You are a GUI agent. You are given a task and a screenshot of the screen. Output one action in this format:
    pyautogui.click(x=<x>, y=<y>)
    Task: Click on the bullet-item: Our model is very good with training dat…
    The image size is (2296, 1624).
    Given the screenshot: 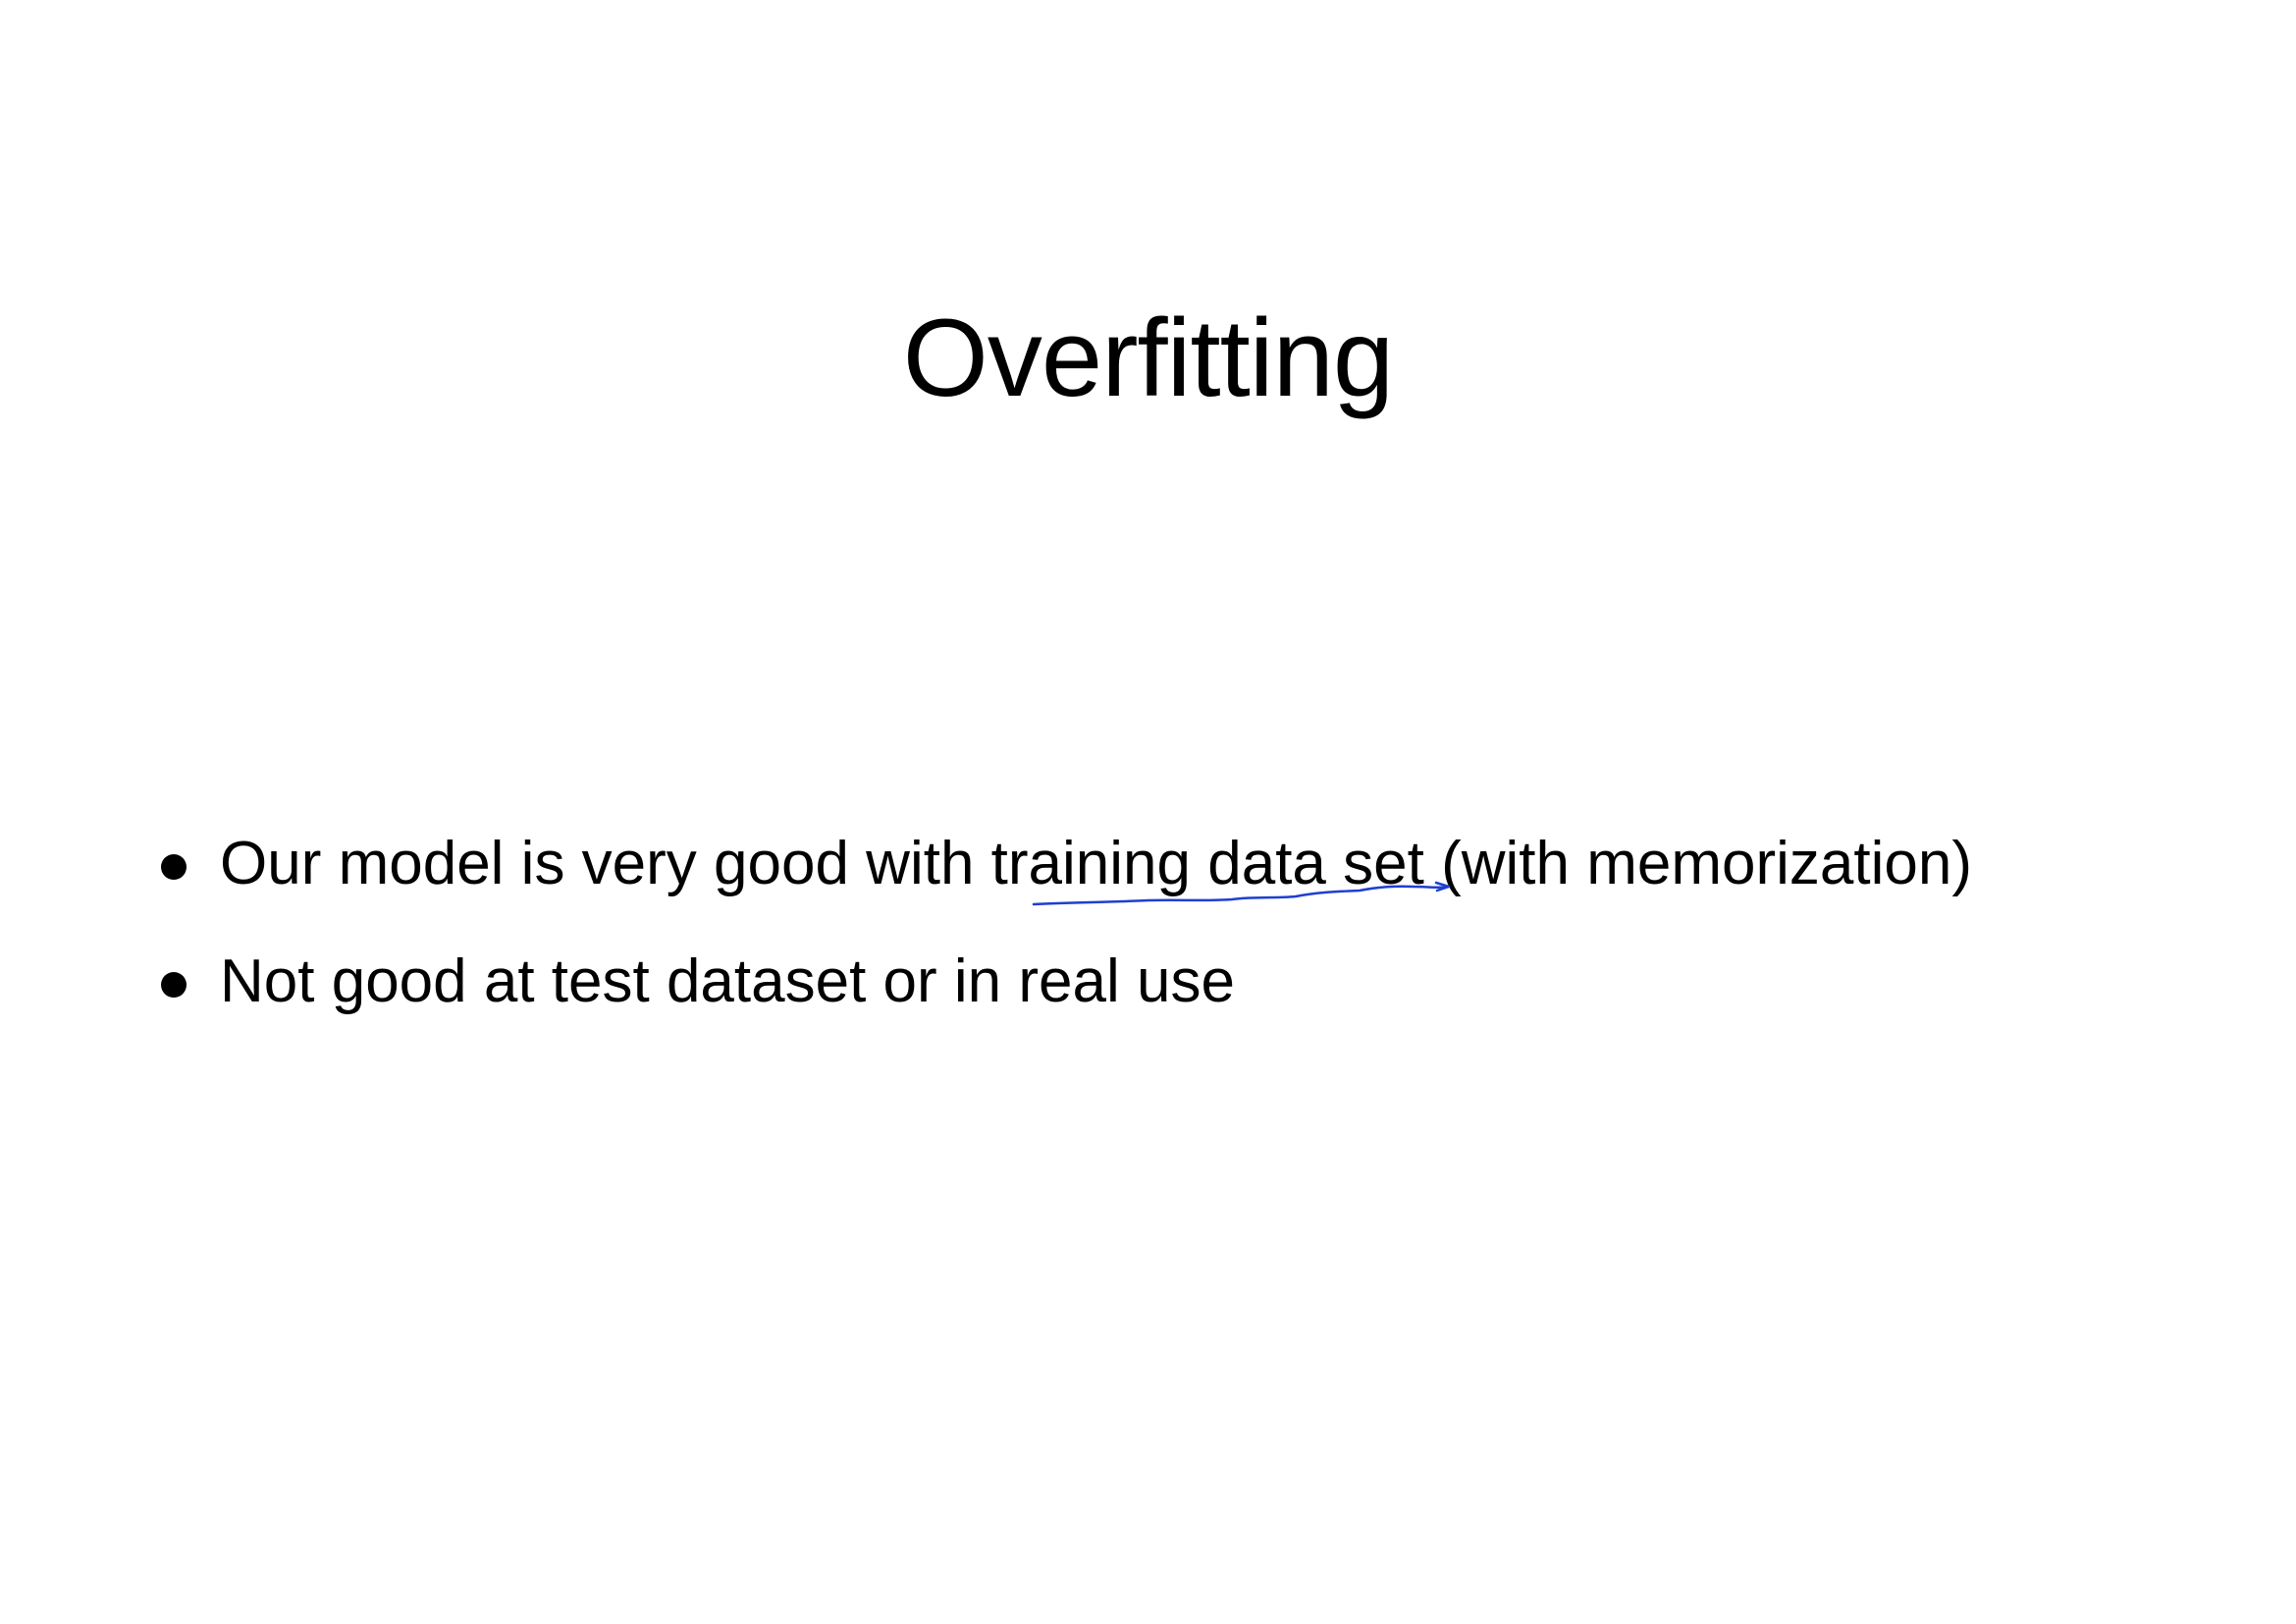 What is the action you would take?
    pyautogui.click(x=1060, y=864)
    